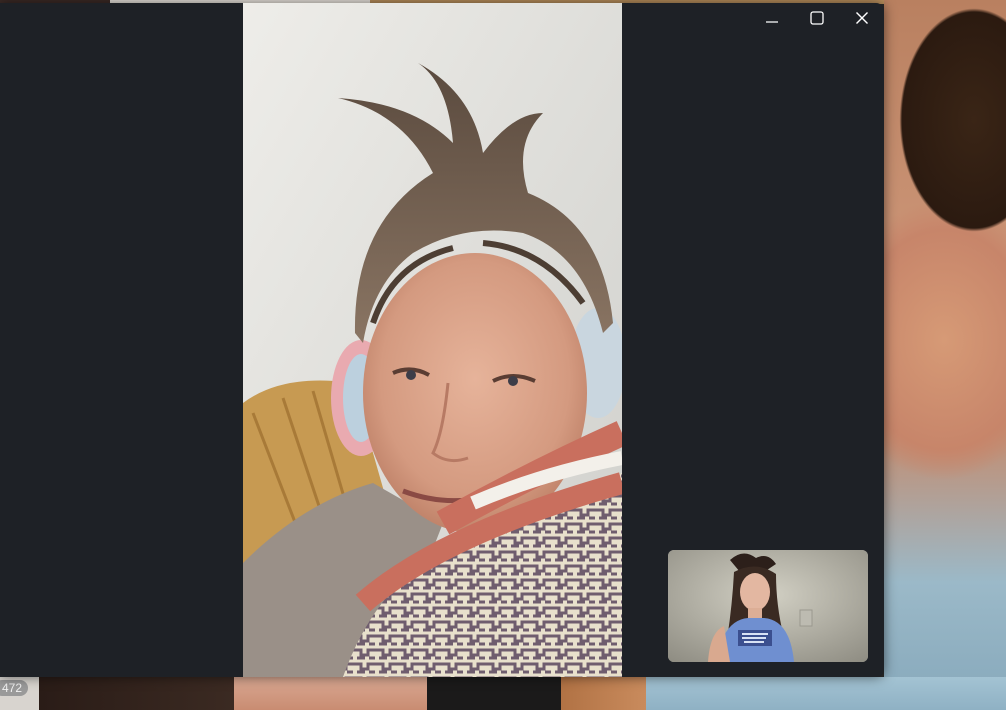  Describe the element at coordinates (771, 18) in the screenshot. I see `minimize-button` at that location.